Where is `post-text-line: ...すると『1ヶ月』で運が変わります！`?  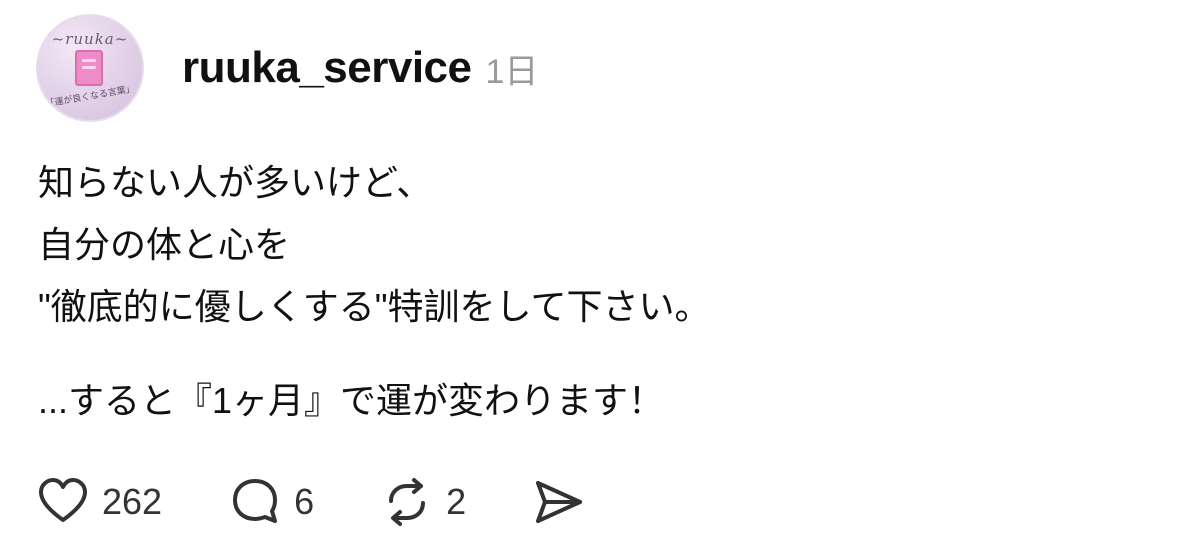
post-text-line: ...すると『1ヶ月』で運が変わります！ is located at coordinates (351, 400).